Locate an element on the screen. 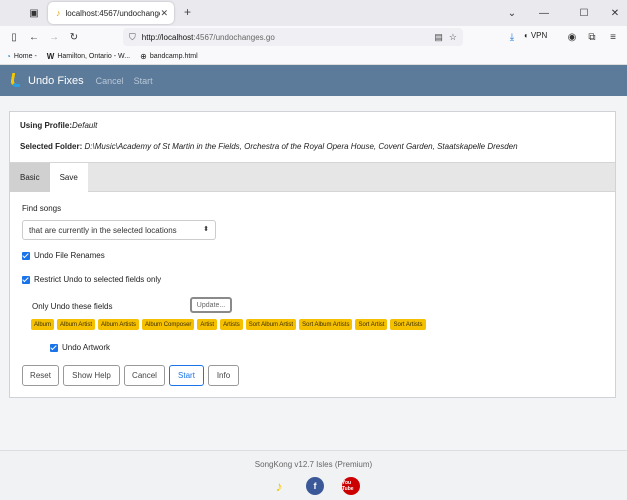 Image resolution: width=627 pixels, height=500 pixels. nav-start: Start is located at coordinates (143, 81).